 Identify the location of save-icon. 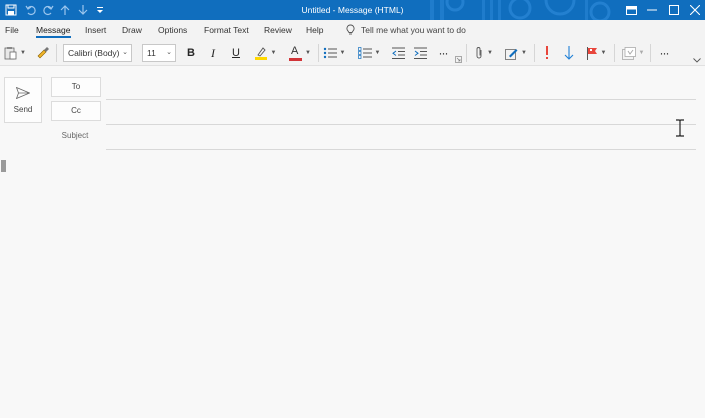
(11, 10).